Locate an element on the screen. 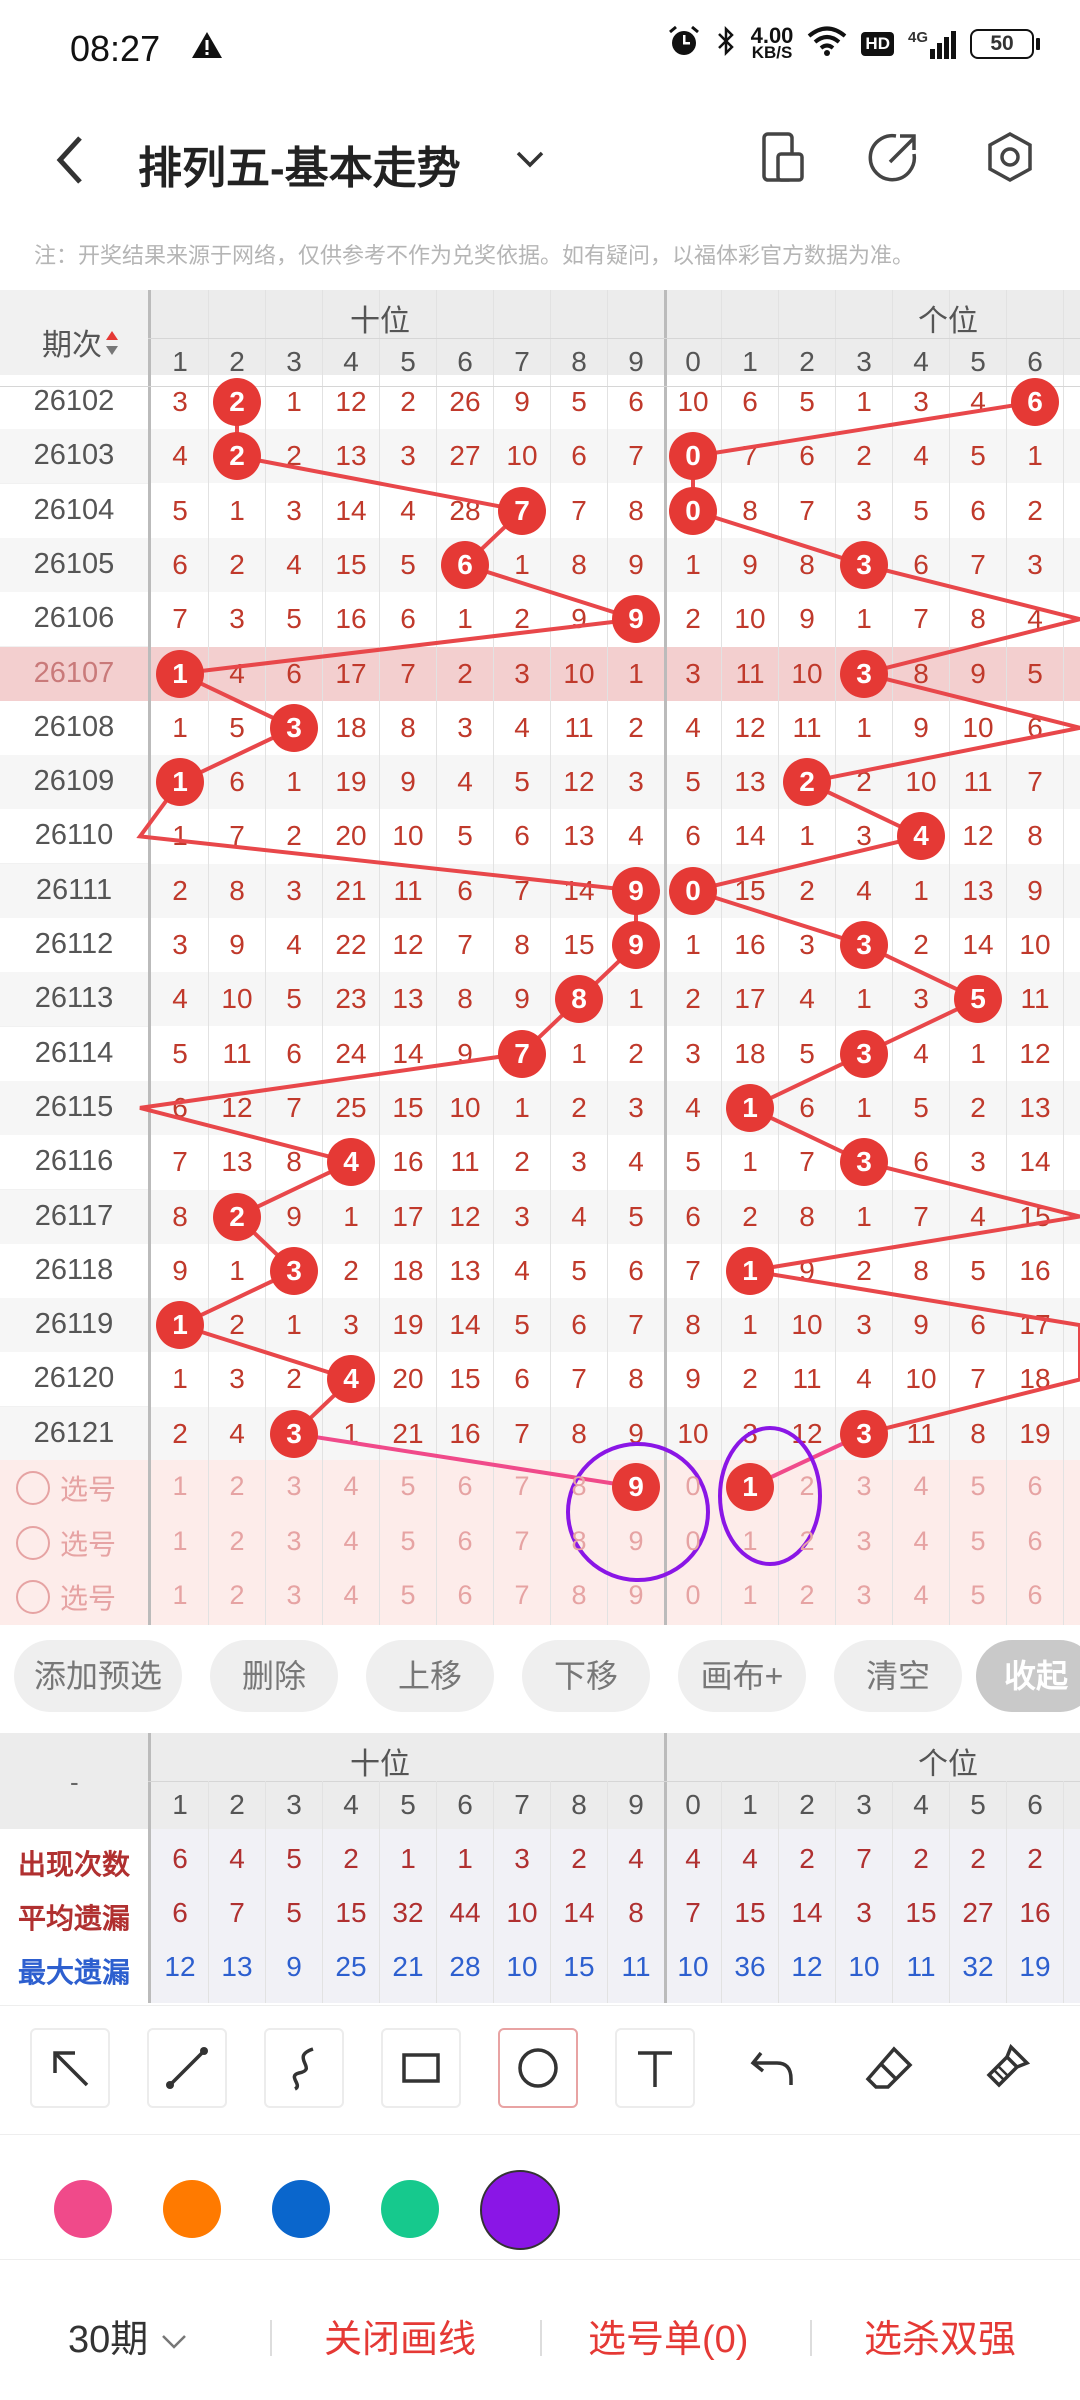 This screenshot has height=2400, width=1080. settings-icon is located at coordinates (1010, 160).